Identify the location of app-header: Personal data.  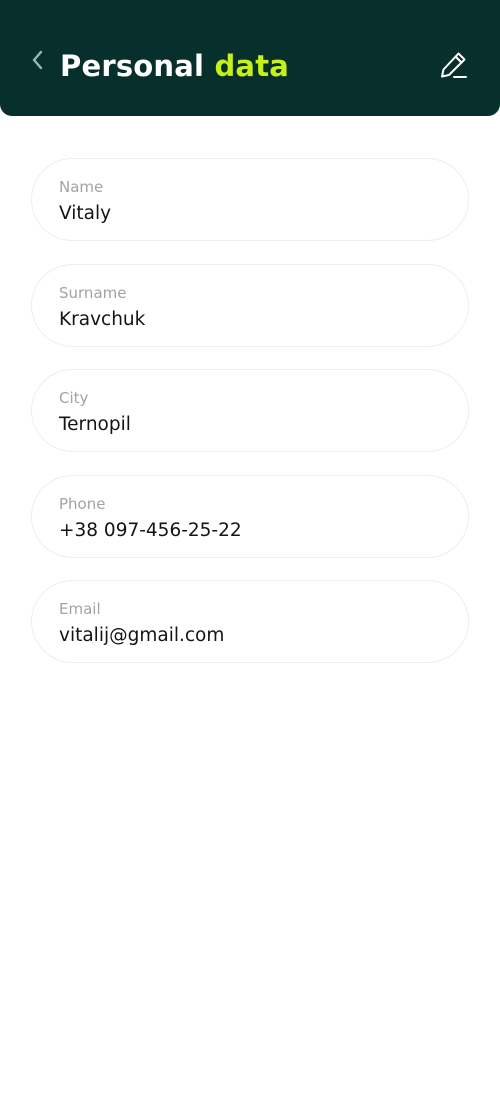
(250, 58).